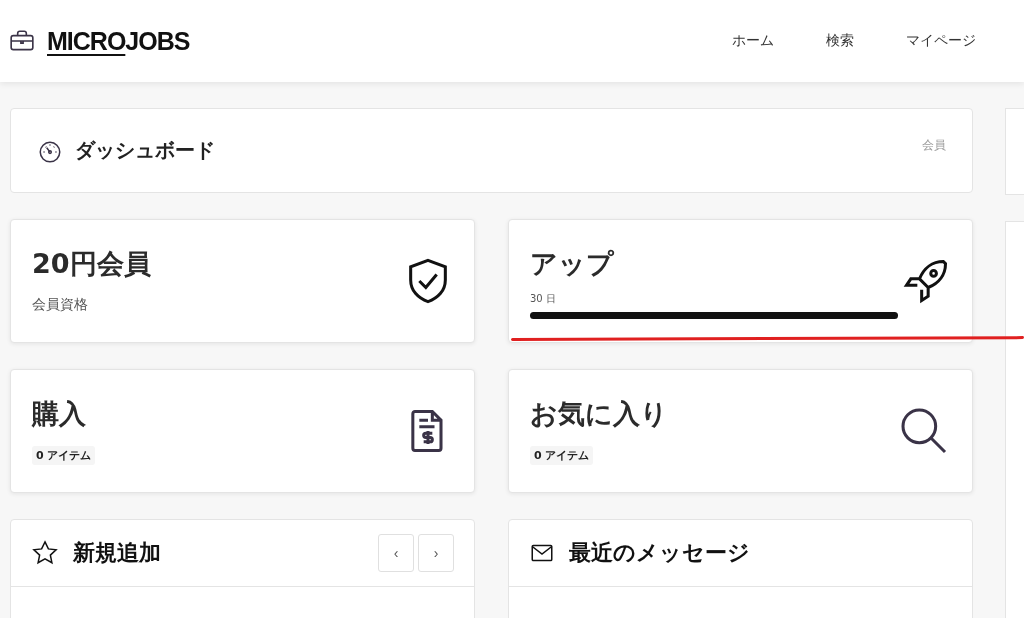  Describe the element at coordinates (396, 553) in the screenshot. I see `previous-button: ‹` at that location.